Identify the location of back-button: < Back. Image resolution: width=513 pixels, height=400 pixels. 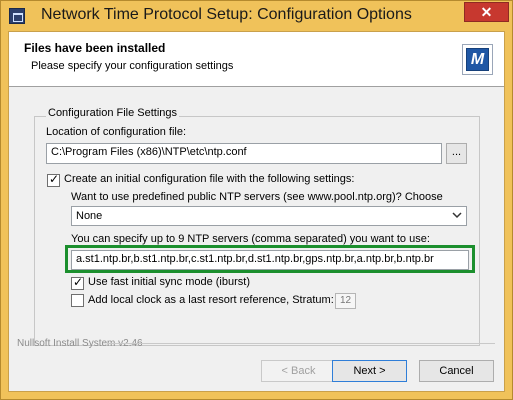
(298, 371).